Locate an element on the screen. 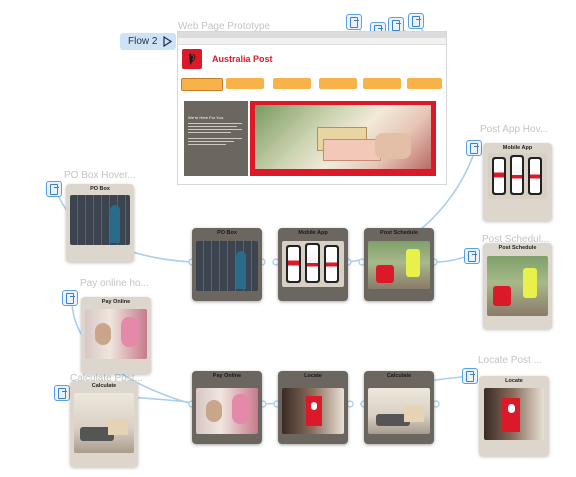 Image resolution: width=576 pixels, height=477 pixels. hero-image is located at coordinates (343, 138).